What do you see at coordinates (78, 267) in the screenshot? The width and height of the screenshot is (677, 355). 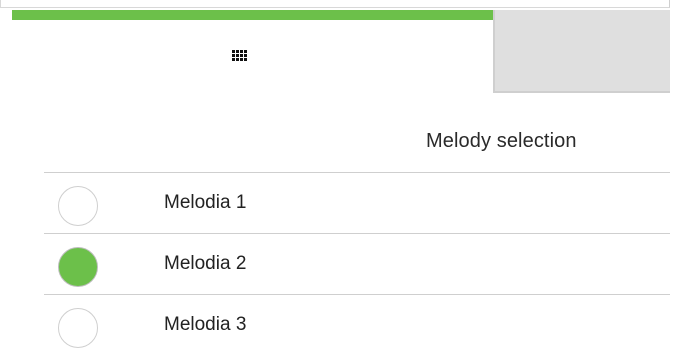 I see `radio-button-selected` at bounding box center [78, 267].